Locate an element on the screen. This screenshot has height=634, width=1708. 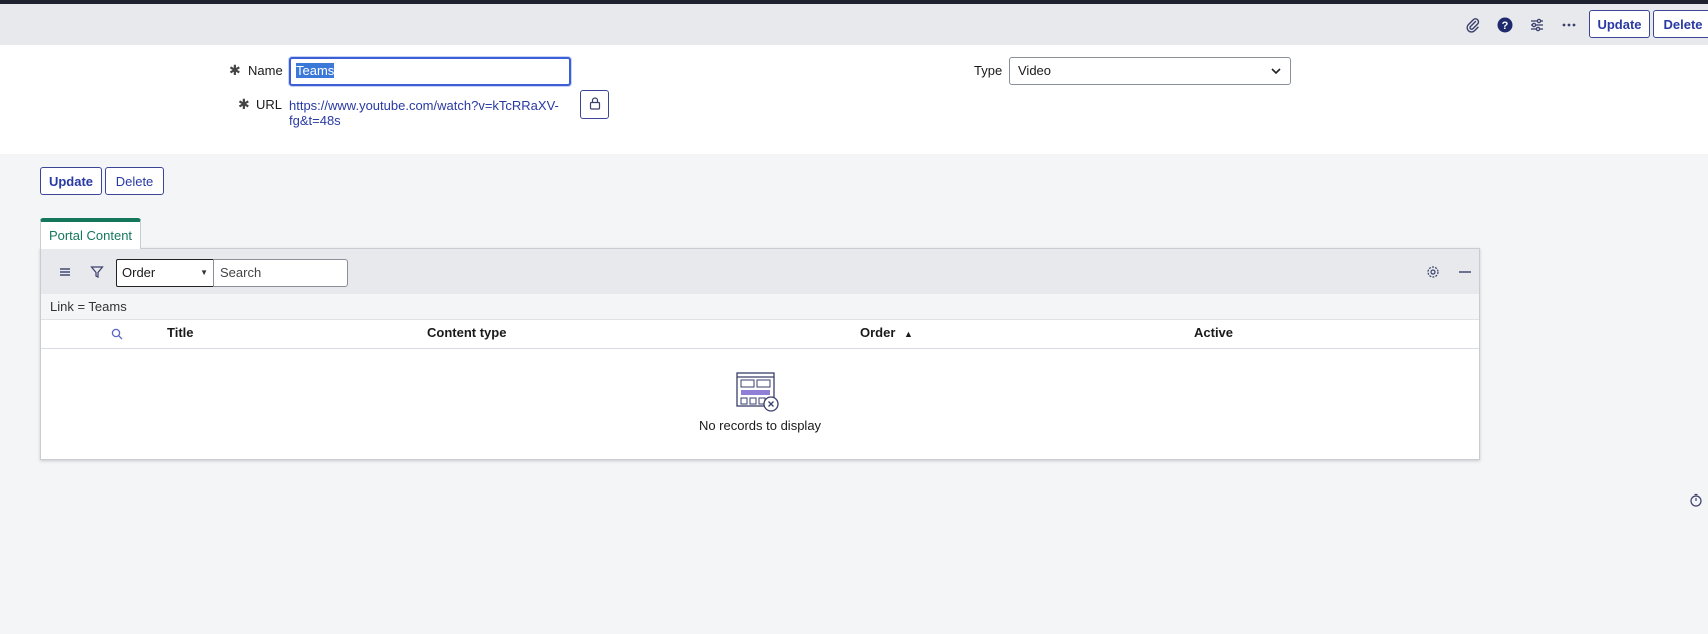
settings-sliders-icon is located at coordinates (1537, 25).